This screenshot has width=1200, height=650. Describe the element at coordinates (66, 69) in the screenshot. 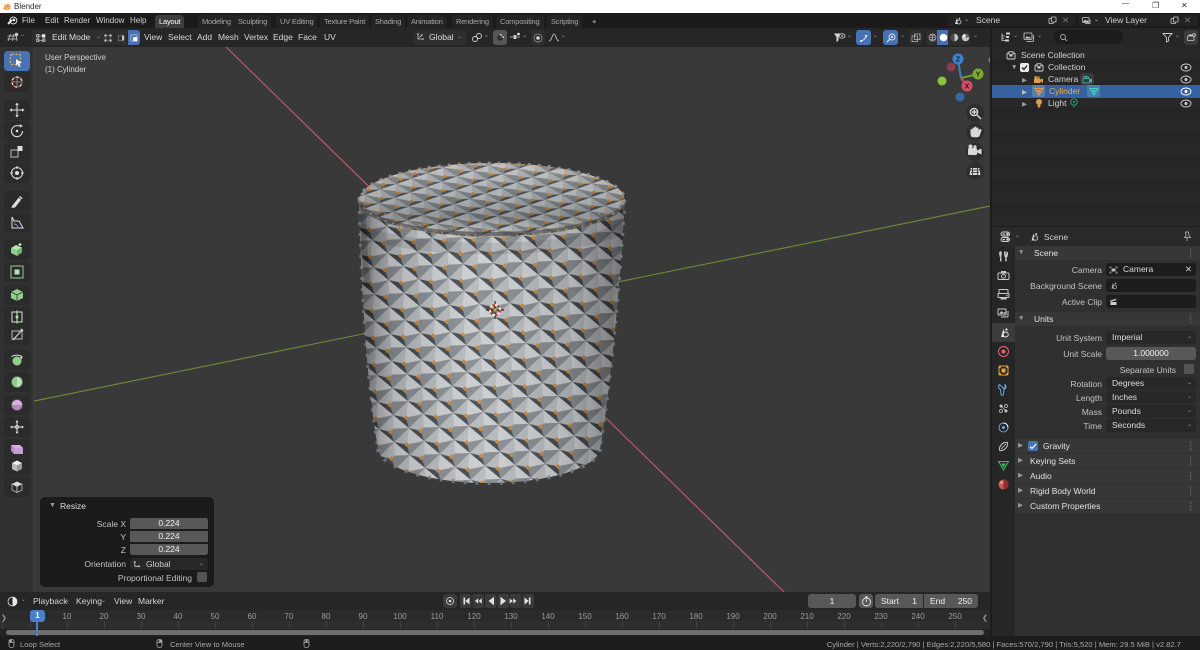

I see `svg-text: (1) Cylinder` at that location.